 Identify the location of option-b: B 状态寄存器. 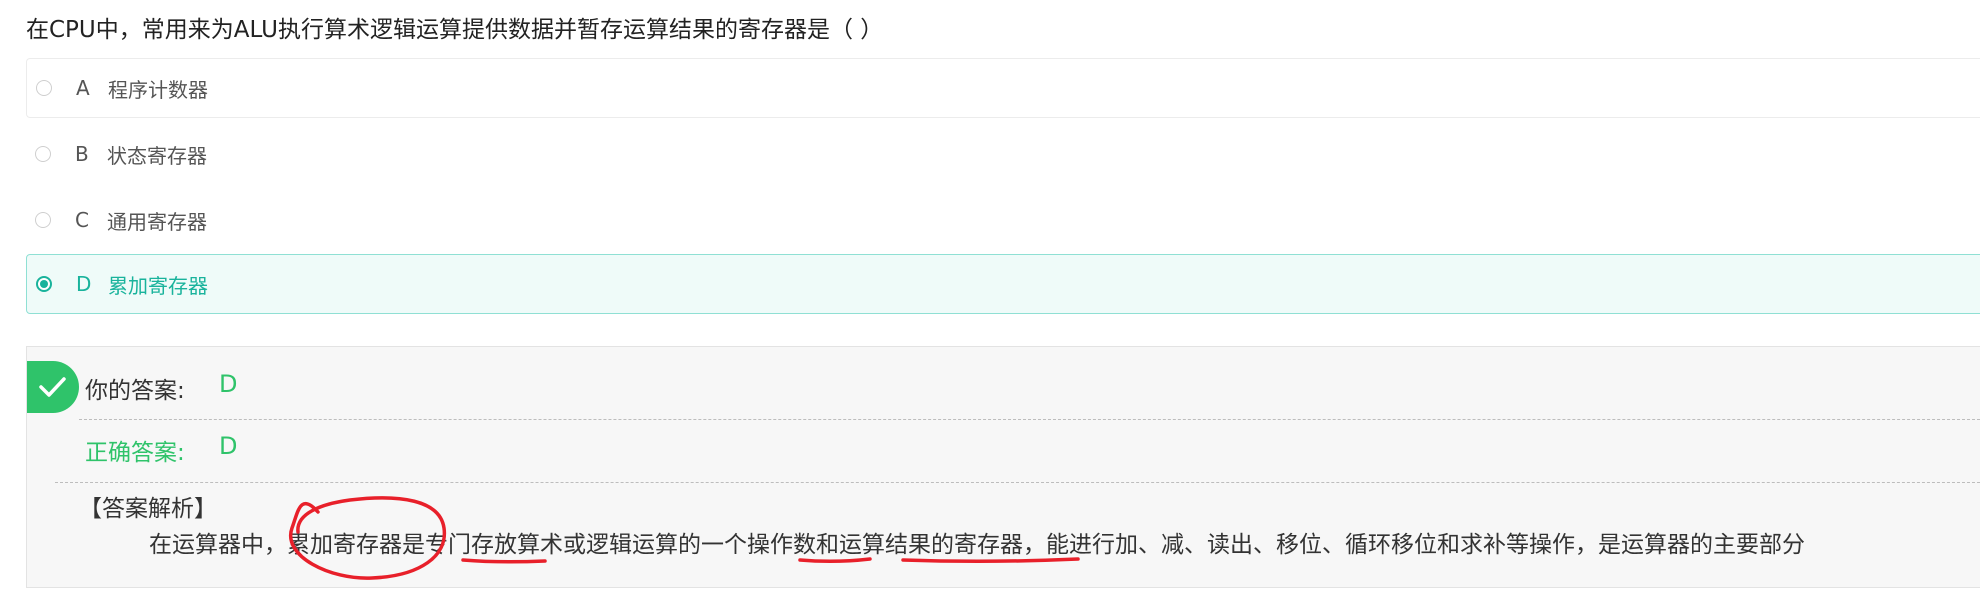
(1003, 154).